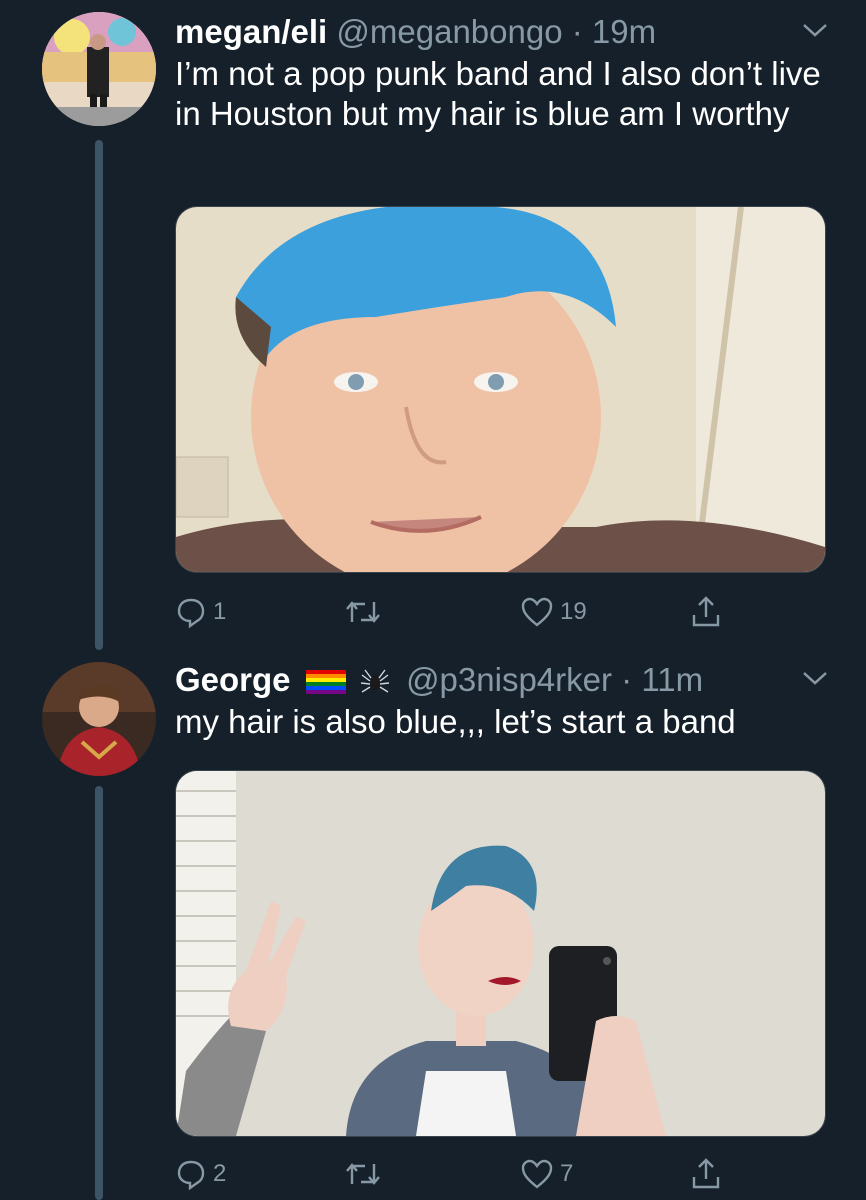 The image size is (866, 1200). What do you see at coordinates (220, 611) in the screenshot?
I see `reply-count: 1` at bounding box center [220, 611].